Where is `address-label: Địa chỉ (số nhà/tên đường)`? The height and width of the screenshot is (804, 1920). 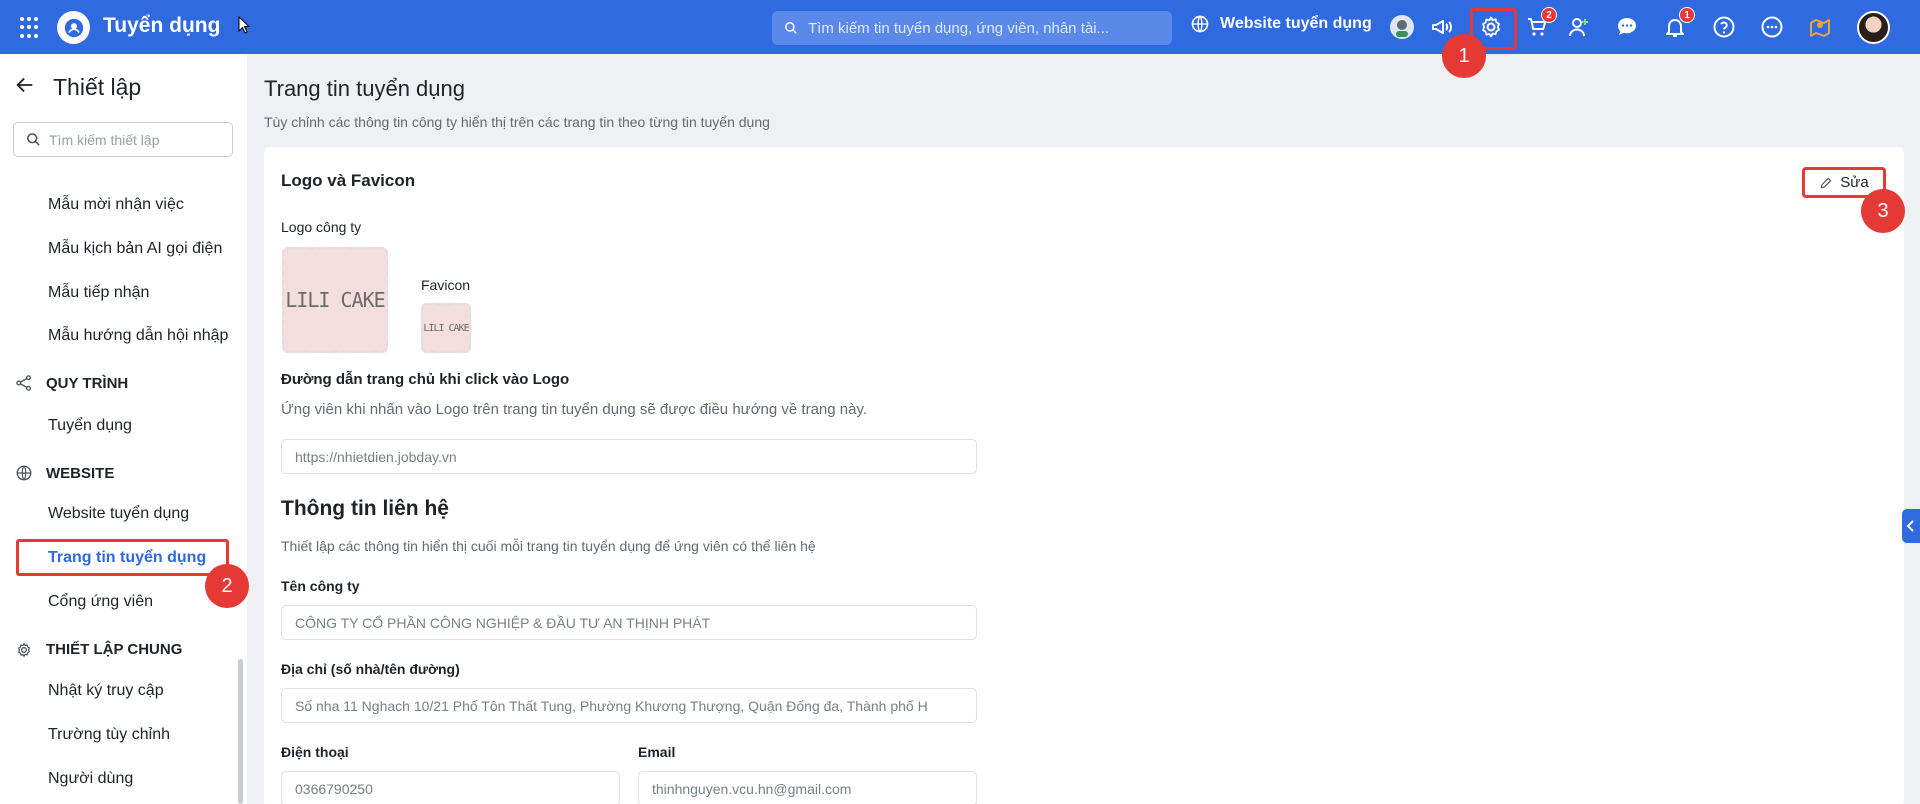
address-label: Địa chỉ (số nhà/tên đường) is located at coordinates (370, 669).